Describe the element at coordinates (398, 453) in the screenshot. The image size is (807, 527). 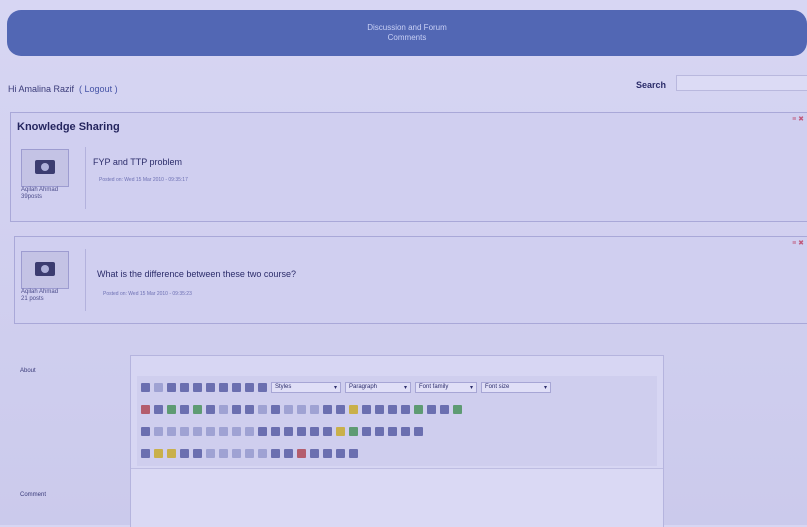
I see `toolbar-row` at that location.